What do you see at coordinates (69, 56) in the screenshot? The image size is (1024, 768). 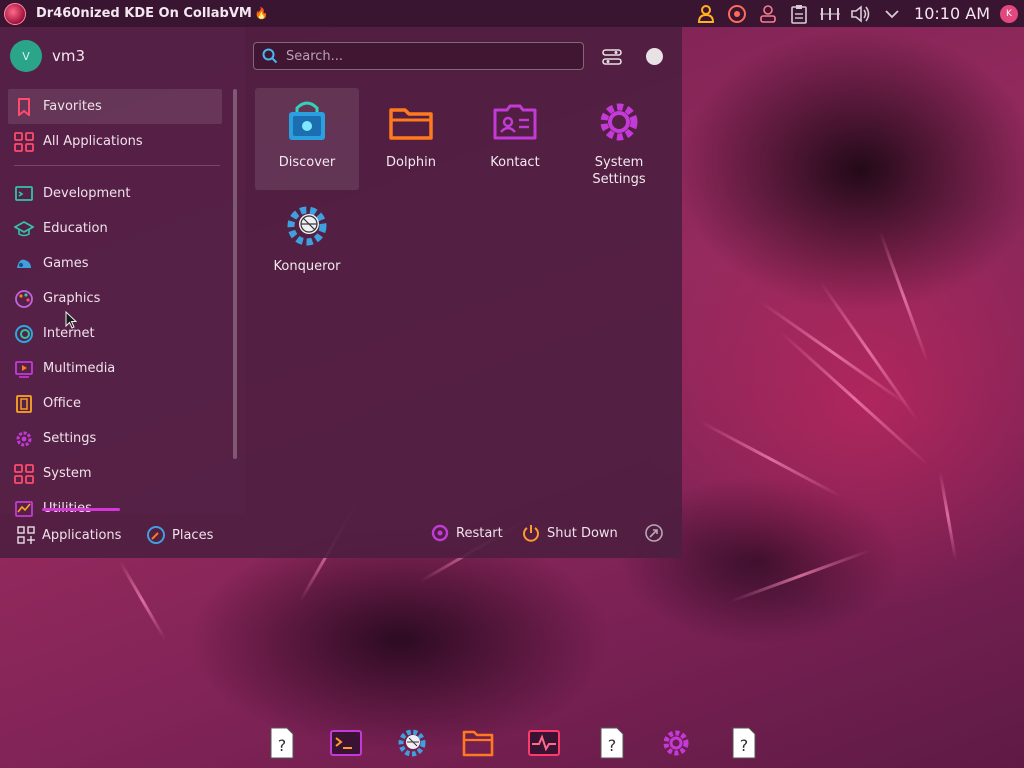 I see `username: vm3` at bounding box center [69, 56].